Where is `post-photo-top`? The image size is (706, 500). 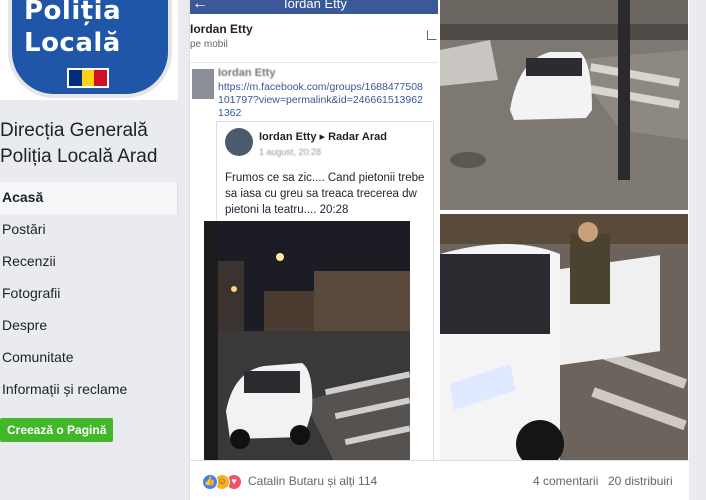
post-photo-top is located at coordinates (564, 105).